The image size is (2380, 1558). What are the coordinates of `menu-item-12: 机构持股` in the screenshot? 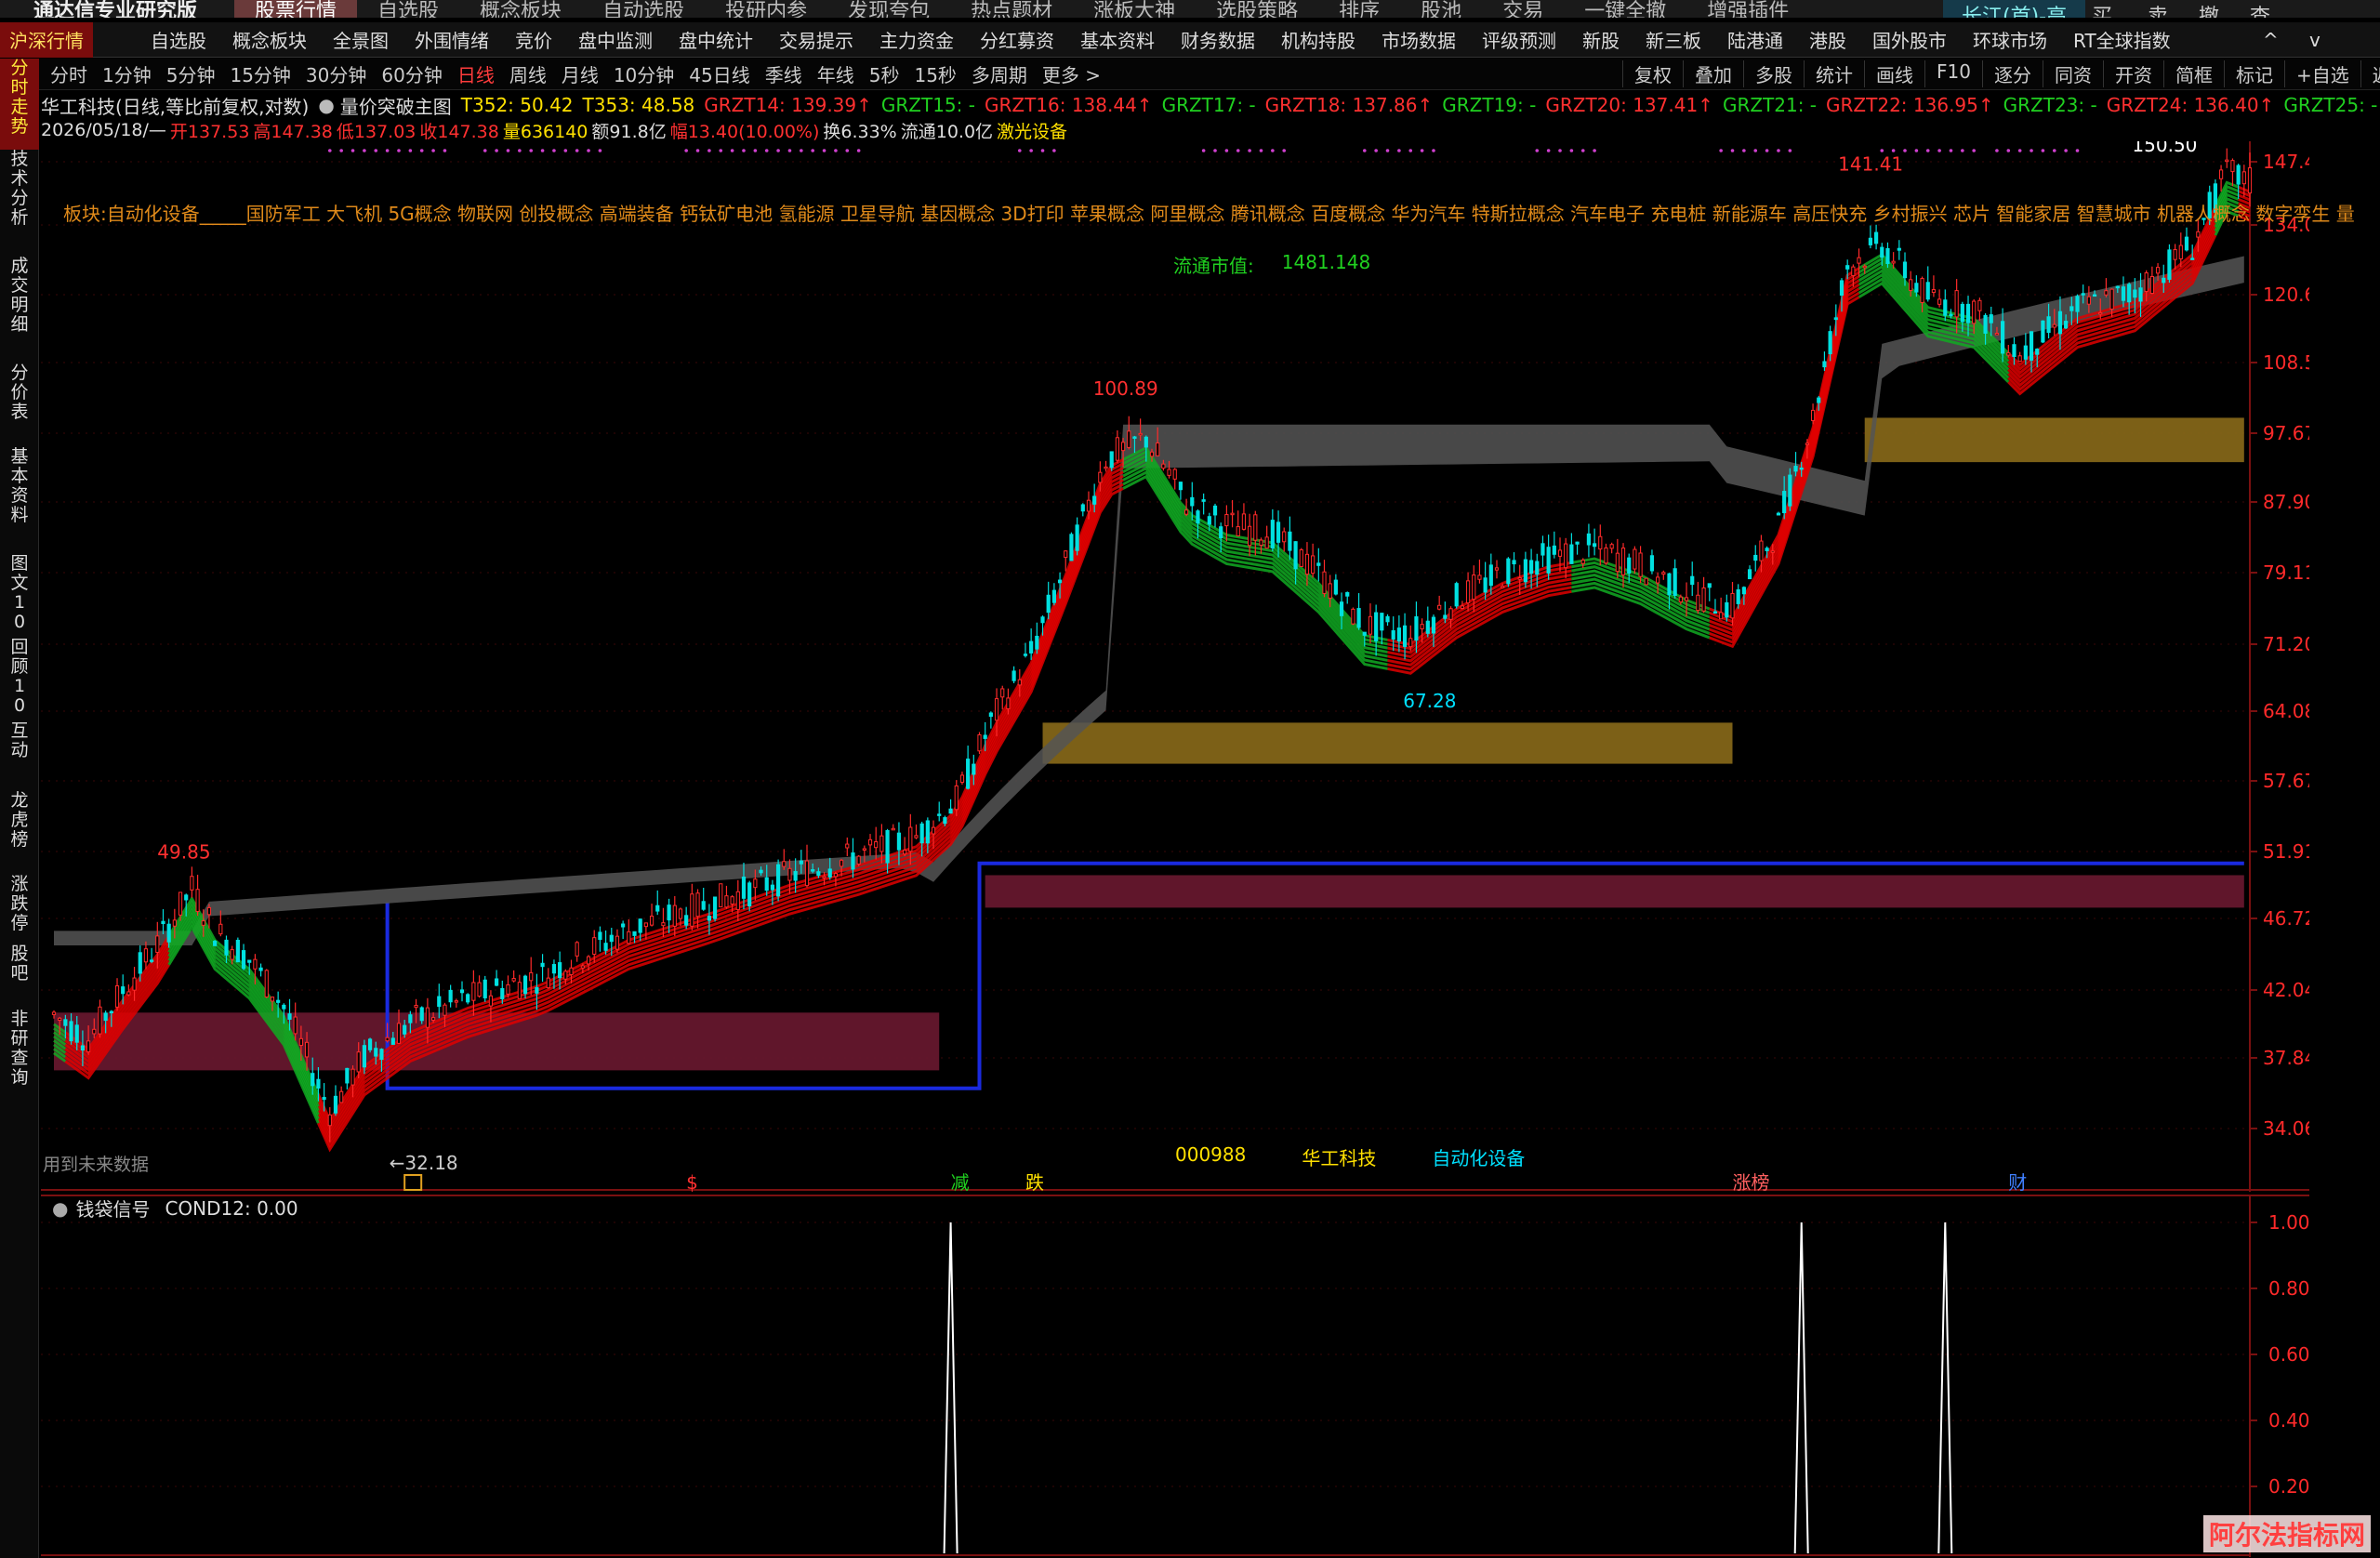 It's located at (1318, 39).